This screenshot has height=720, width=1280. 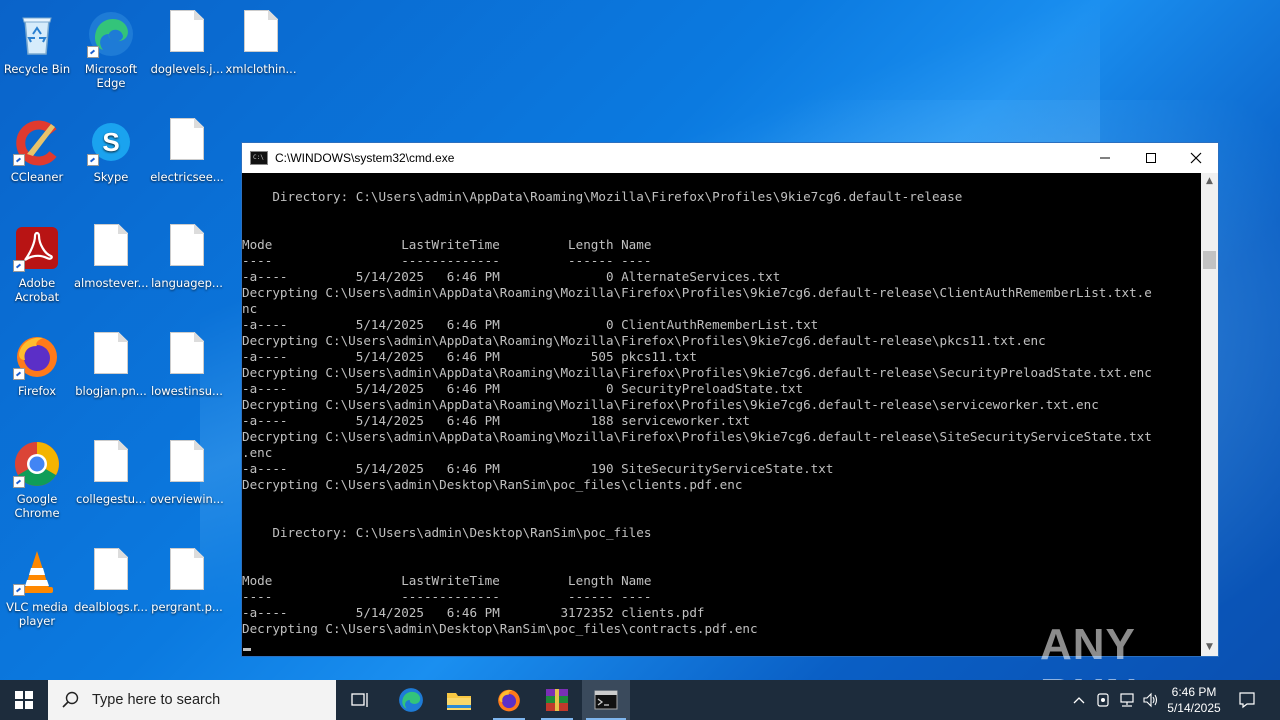 I want to click on search-icon, so click(x=70, y=699).